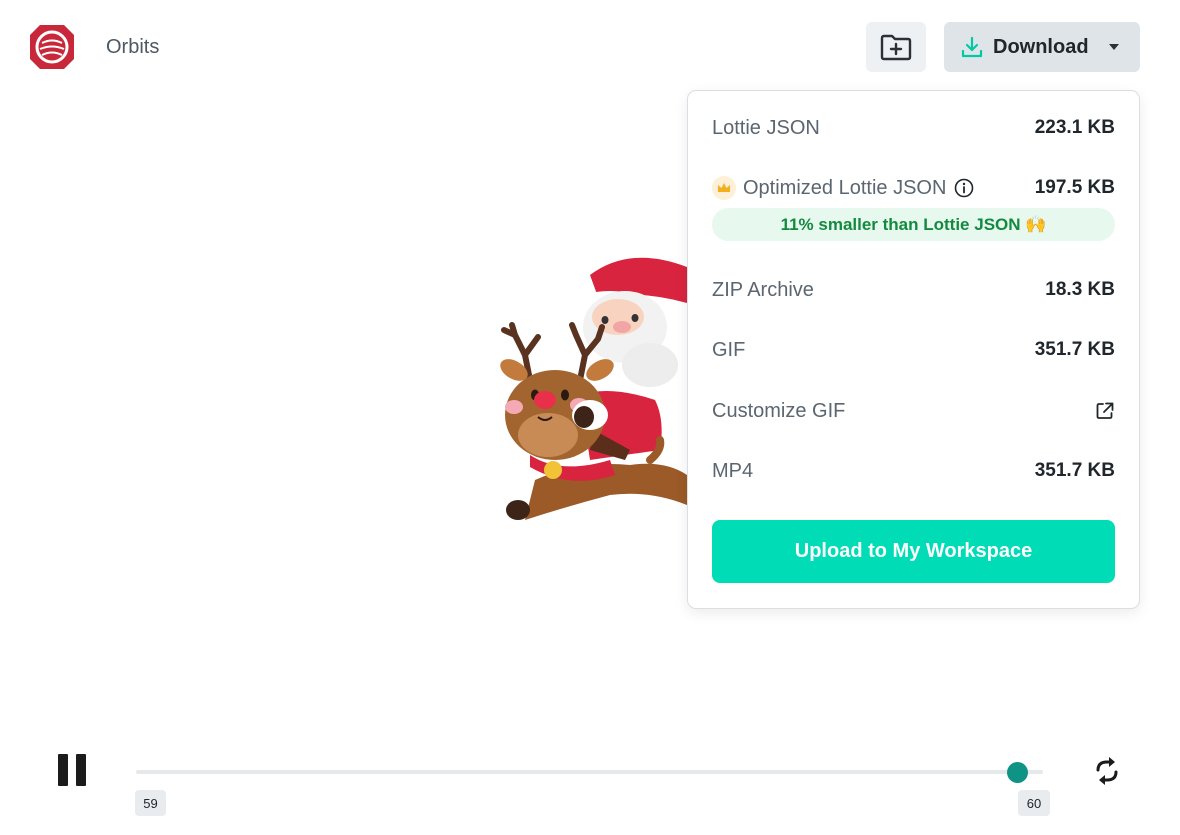 Image resolution: width=1180 pixels, height=835 pixels. Describe the element at coordinates (724, 188) in the screenshot. I see `crown-icon` at that location.